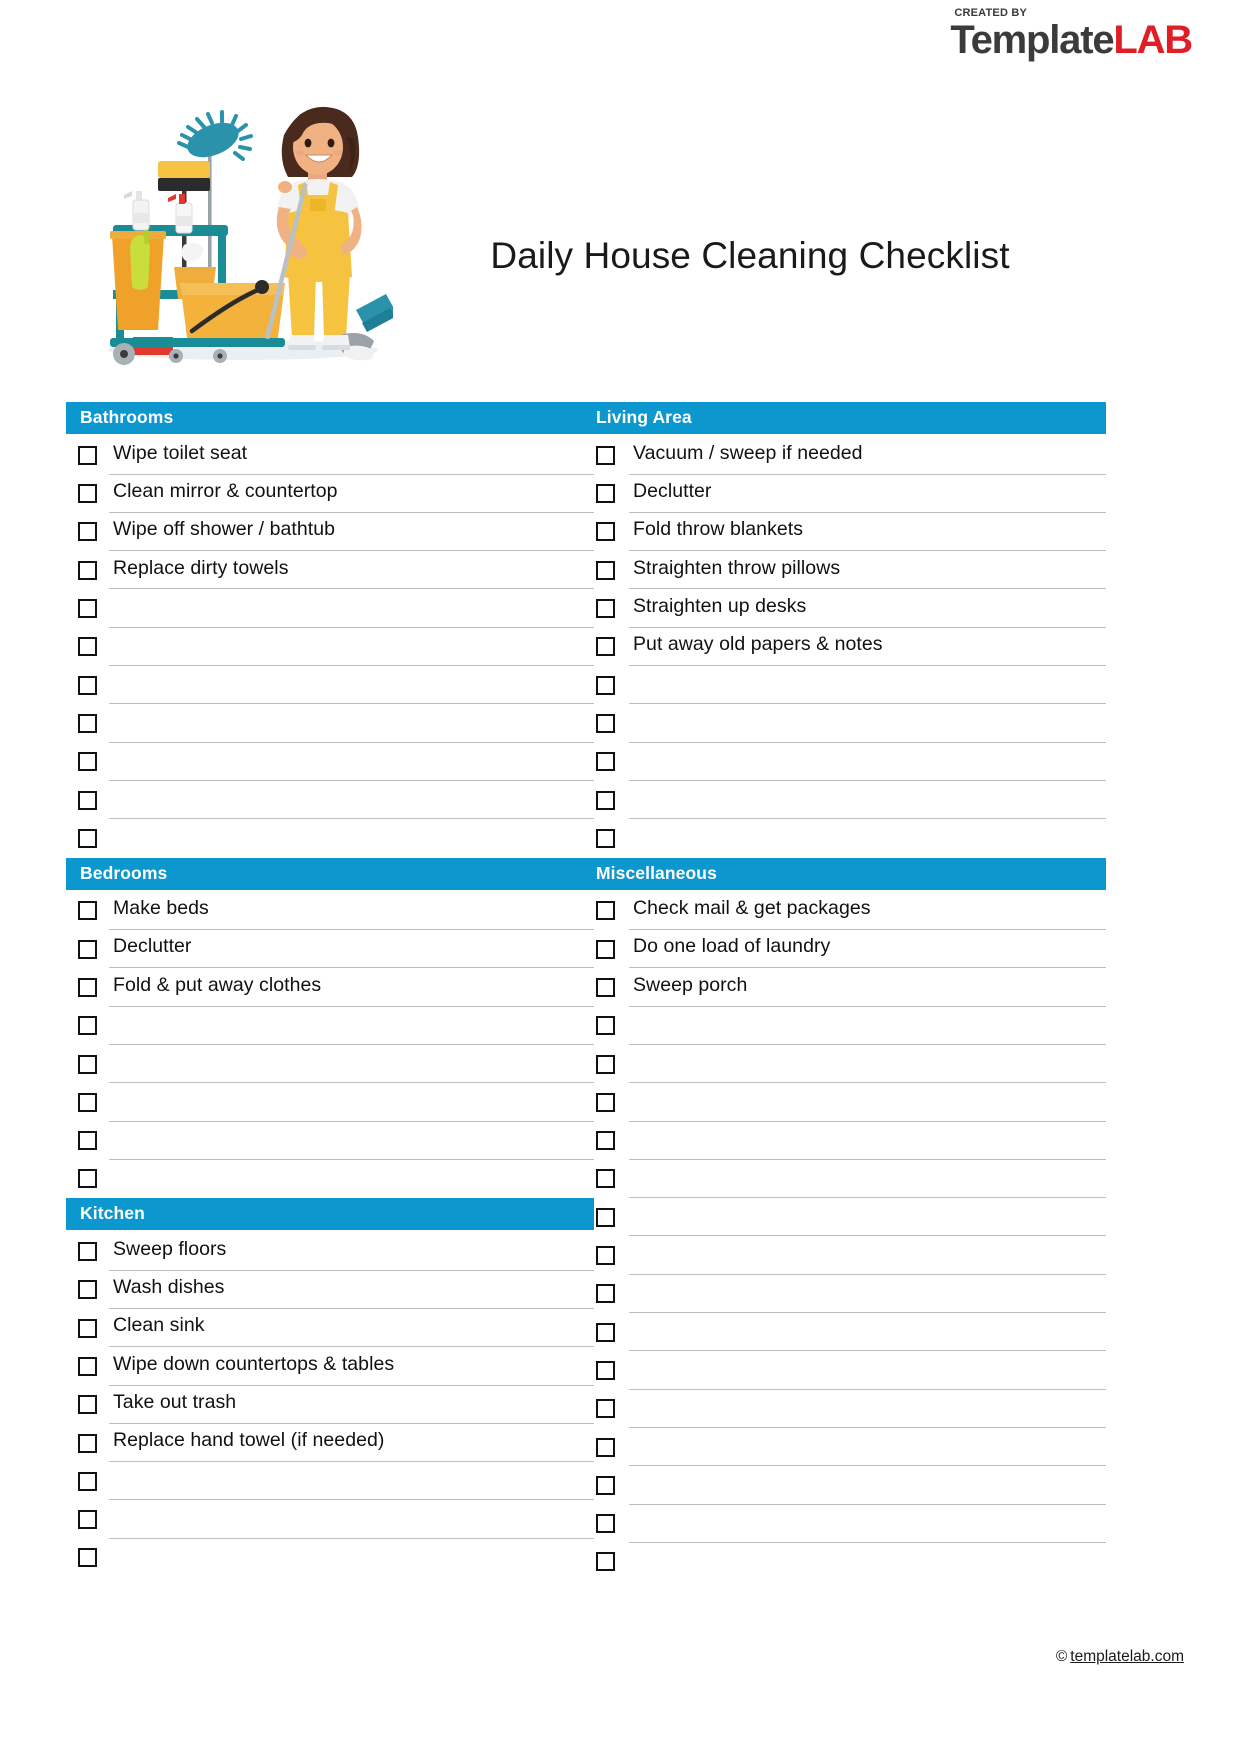 The height and width of the screenshot is (1754, 1240). What do you see at coordinates (330, 1290) in the screenshot?
I see `checklist-row: Wash dishes` at bounding box center [330, 1290].